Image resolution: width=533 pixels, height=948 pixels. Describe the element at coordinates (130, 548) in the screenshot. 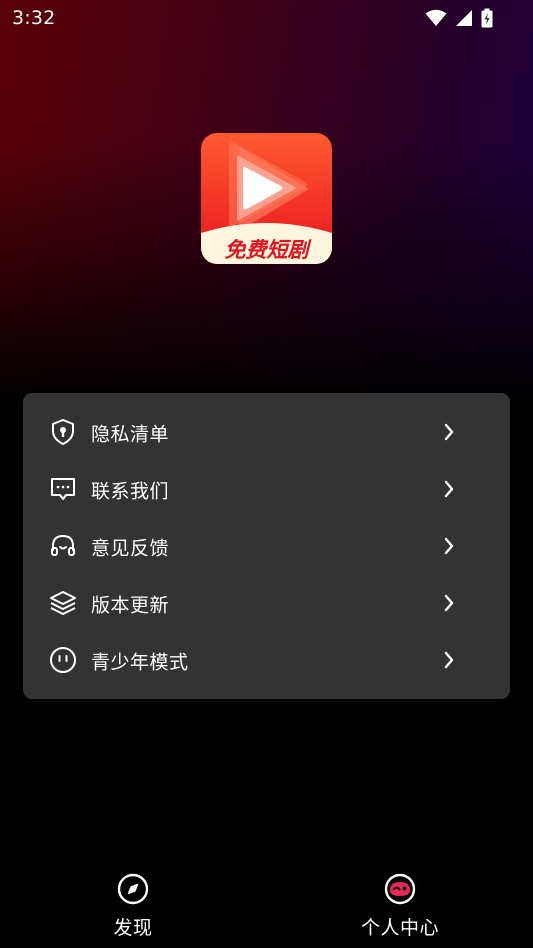

I see `menu-item-label: 意见反馈` at that location.